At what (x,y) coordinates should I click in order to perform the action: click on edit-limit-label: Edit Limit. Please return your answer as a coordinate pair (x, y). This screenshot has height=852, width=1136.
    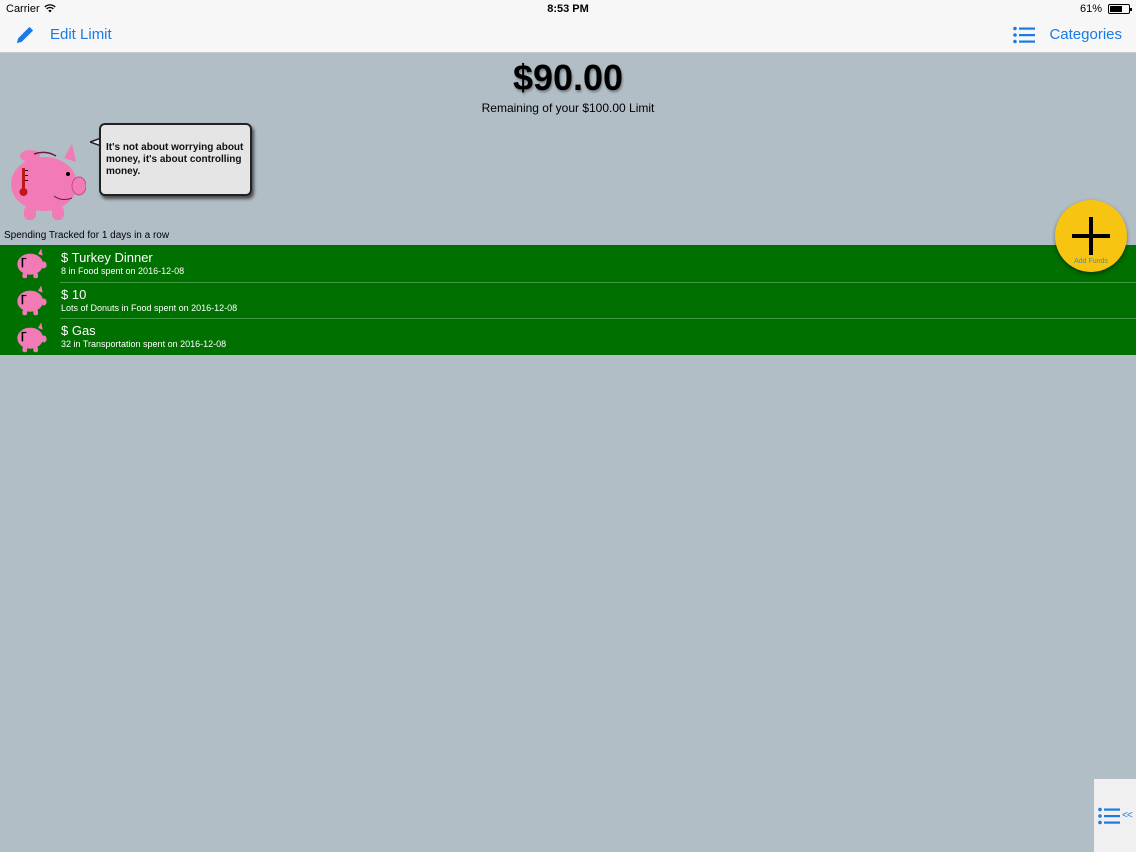
    Looking at the image, I should click on (81, 34).